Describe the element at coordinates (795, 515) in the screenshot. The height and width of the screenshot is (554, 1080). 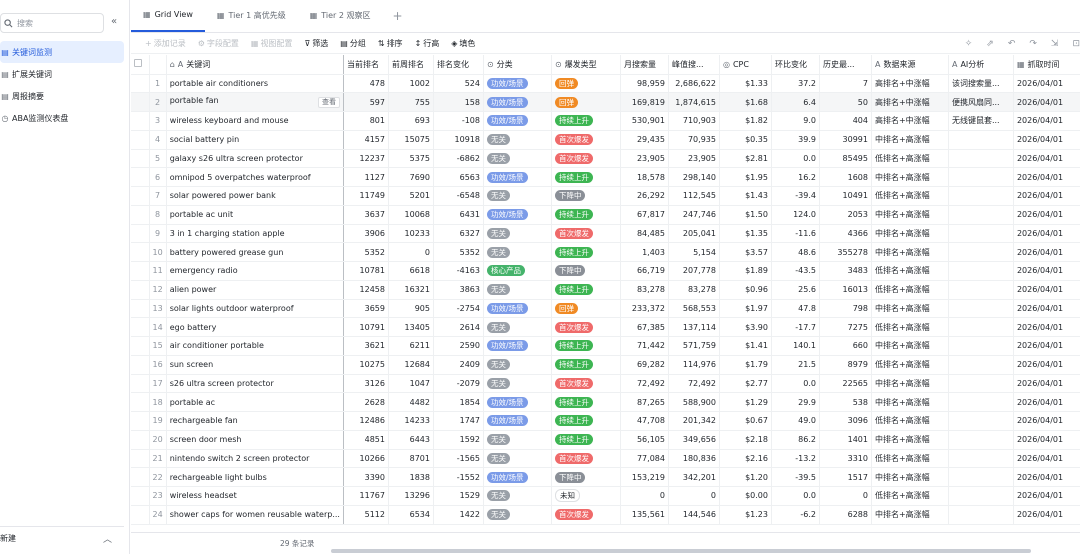
I see `cell-mom: -6.2` at that location.